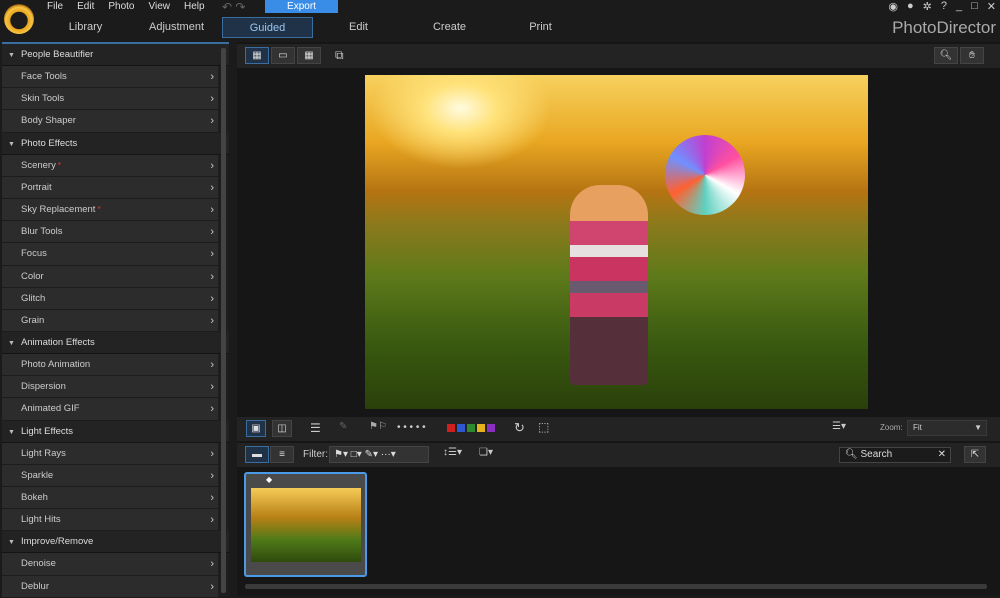 This screenshot has width=1000, height=598. What do you see at coordinates (257, 55) in the screenshot?
I see `view-mode-button: ▦` at bounding box center [257, 55].